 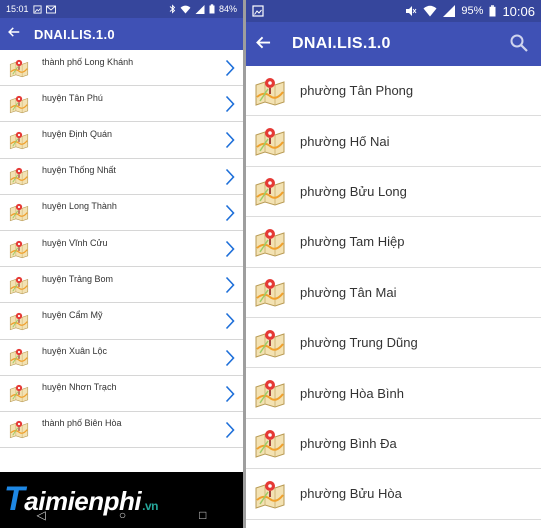 I want to click on list-item-label: phường Trung Dũng, so click(x=359, y=343).